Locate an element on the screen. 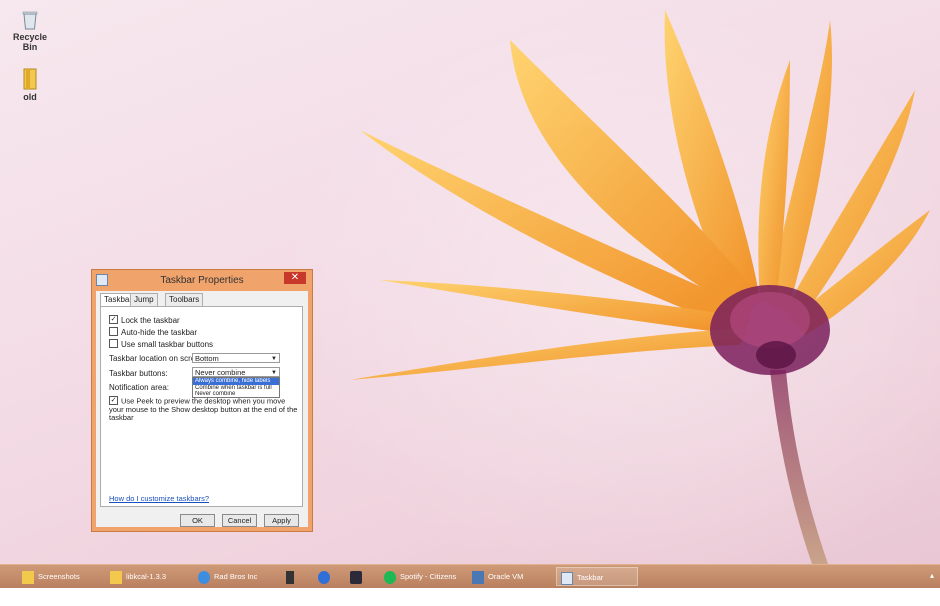 The height and width of the screenshot is (606, 940). taskbar-item-label: Screenshots is located at coordinates (59, 576).